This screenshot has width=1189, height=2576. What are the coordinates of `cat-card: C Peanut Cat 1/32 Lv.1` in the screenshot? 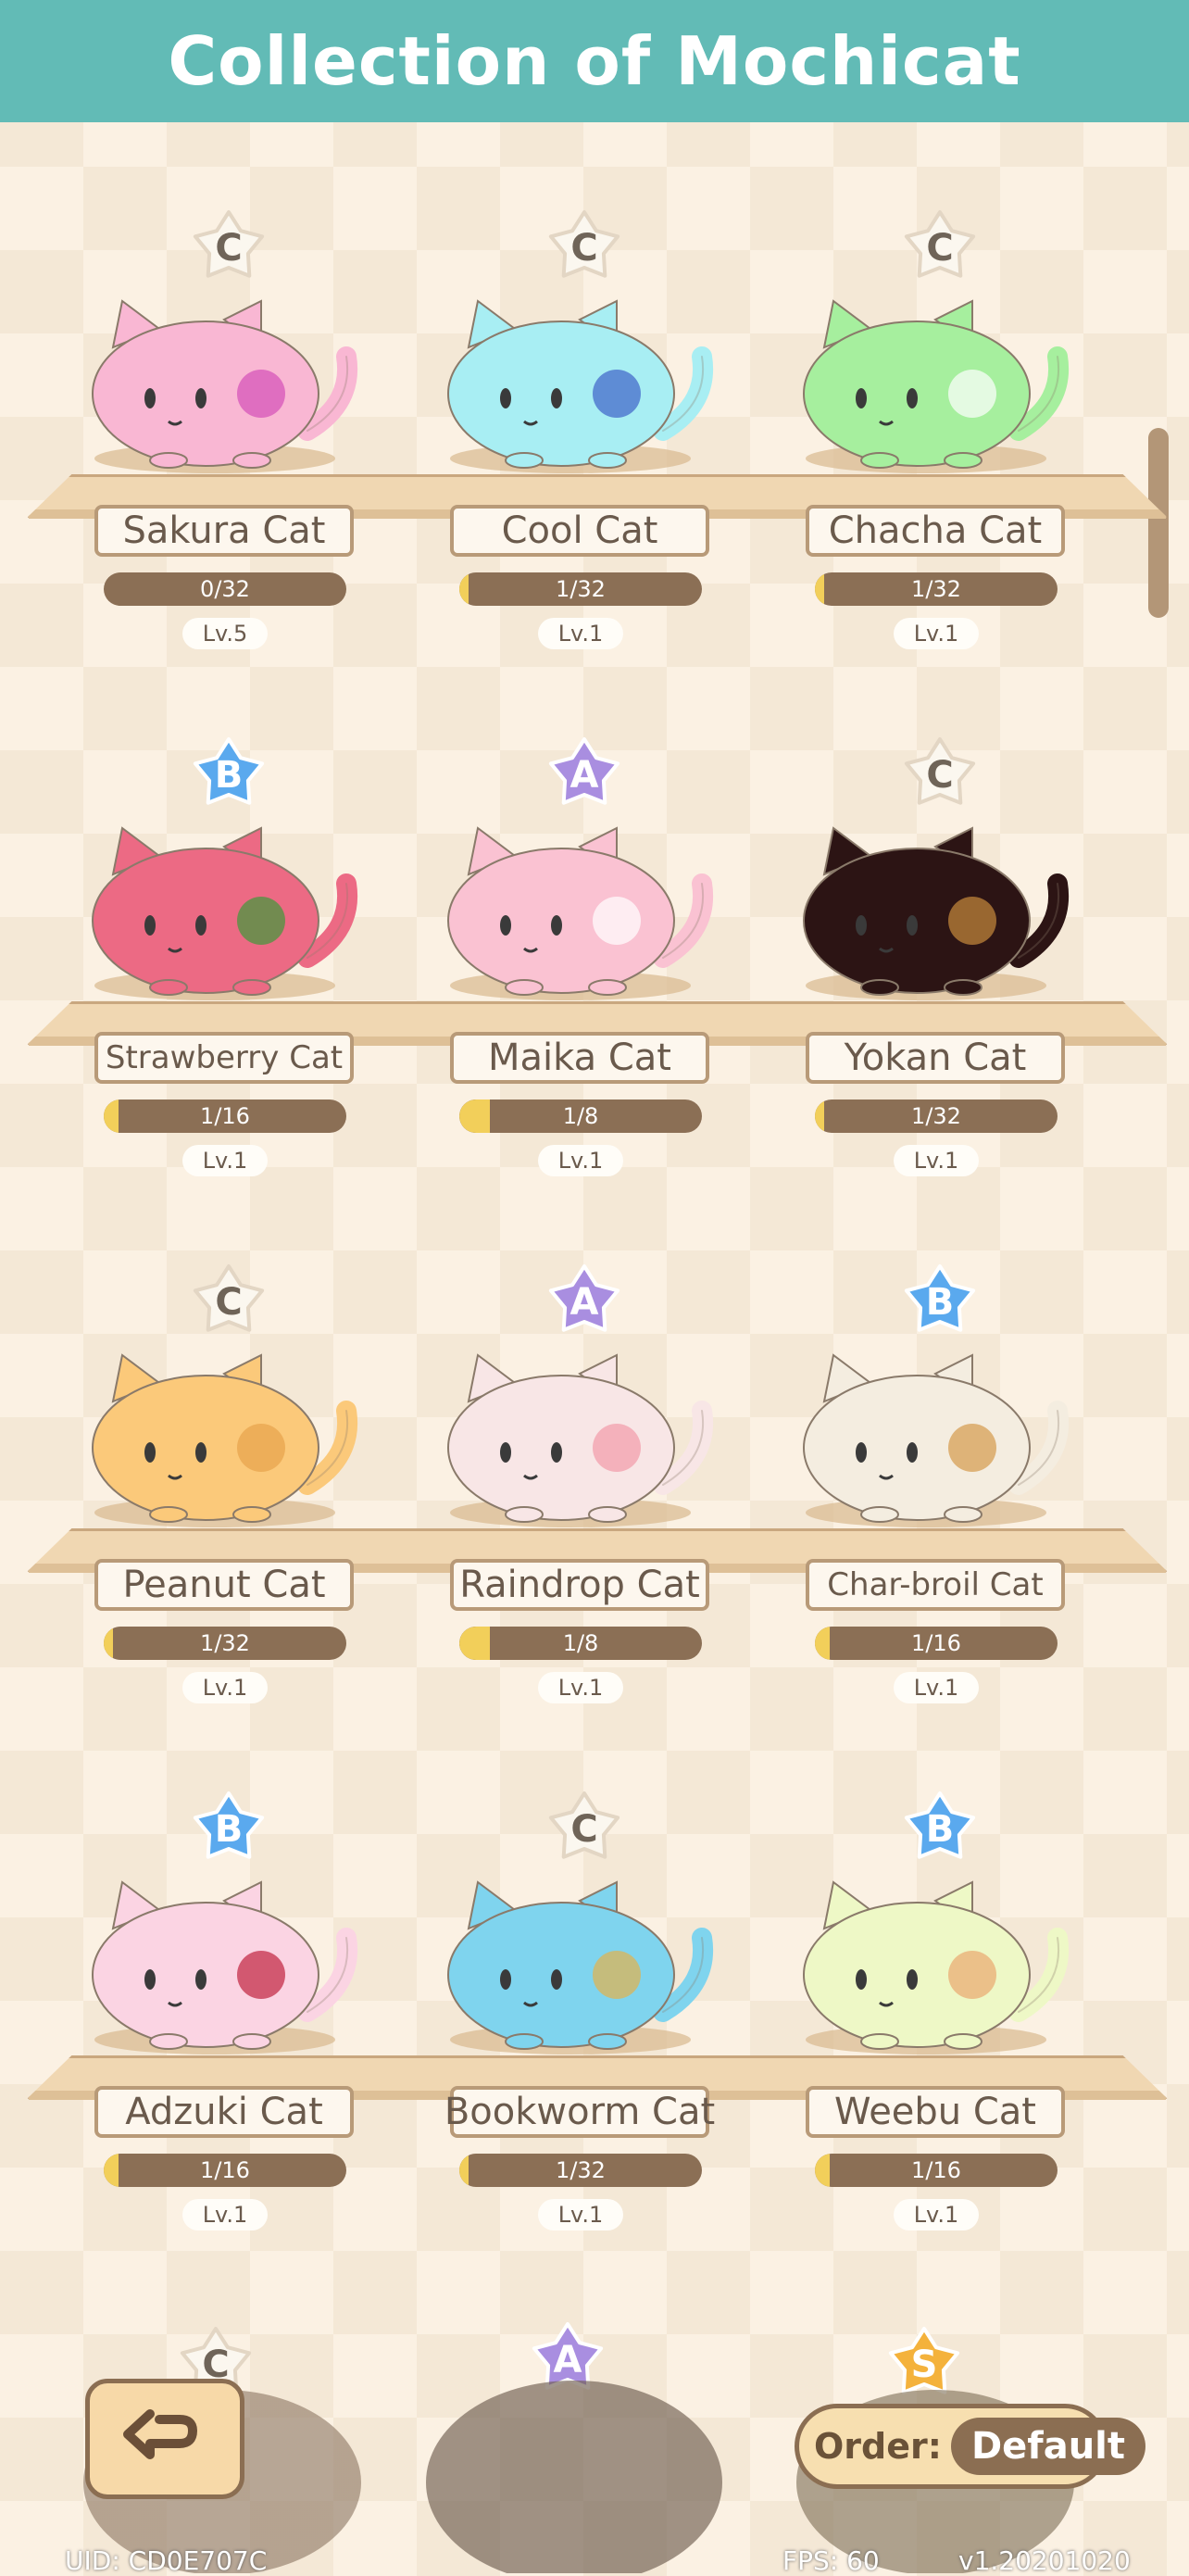 It's located at (224, 1503).